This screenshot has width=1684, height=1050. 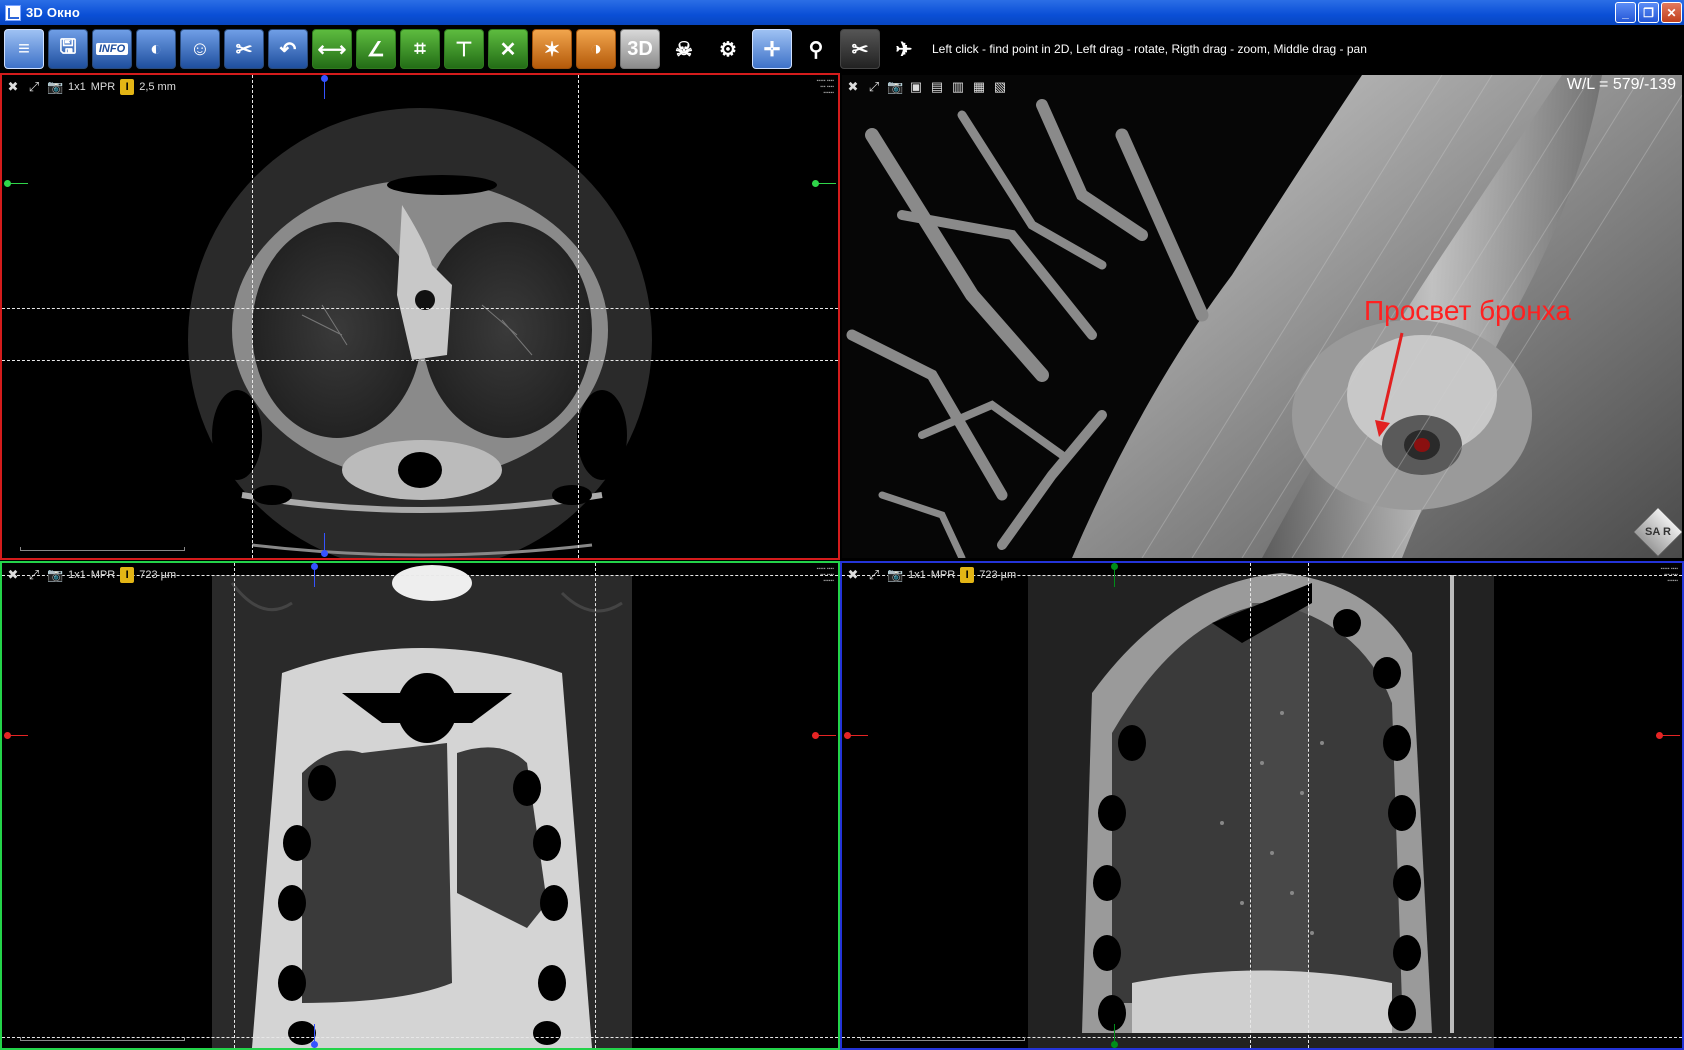 I want to click on roi-button: ⌗, so click(x=420, y=49).